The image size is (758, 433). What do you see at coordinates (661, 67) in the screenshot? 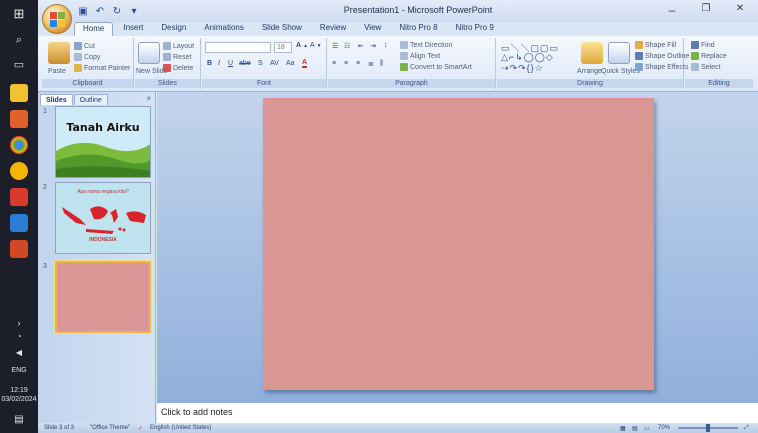
I see `shape-effects-button: Shape Effects` at bounding box center [661, 67].